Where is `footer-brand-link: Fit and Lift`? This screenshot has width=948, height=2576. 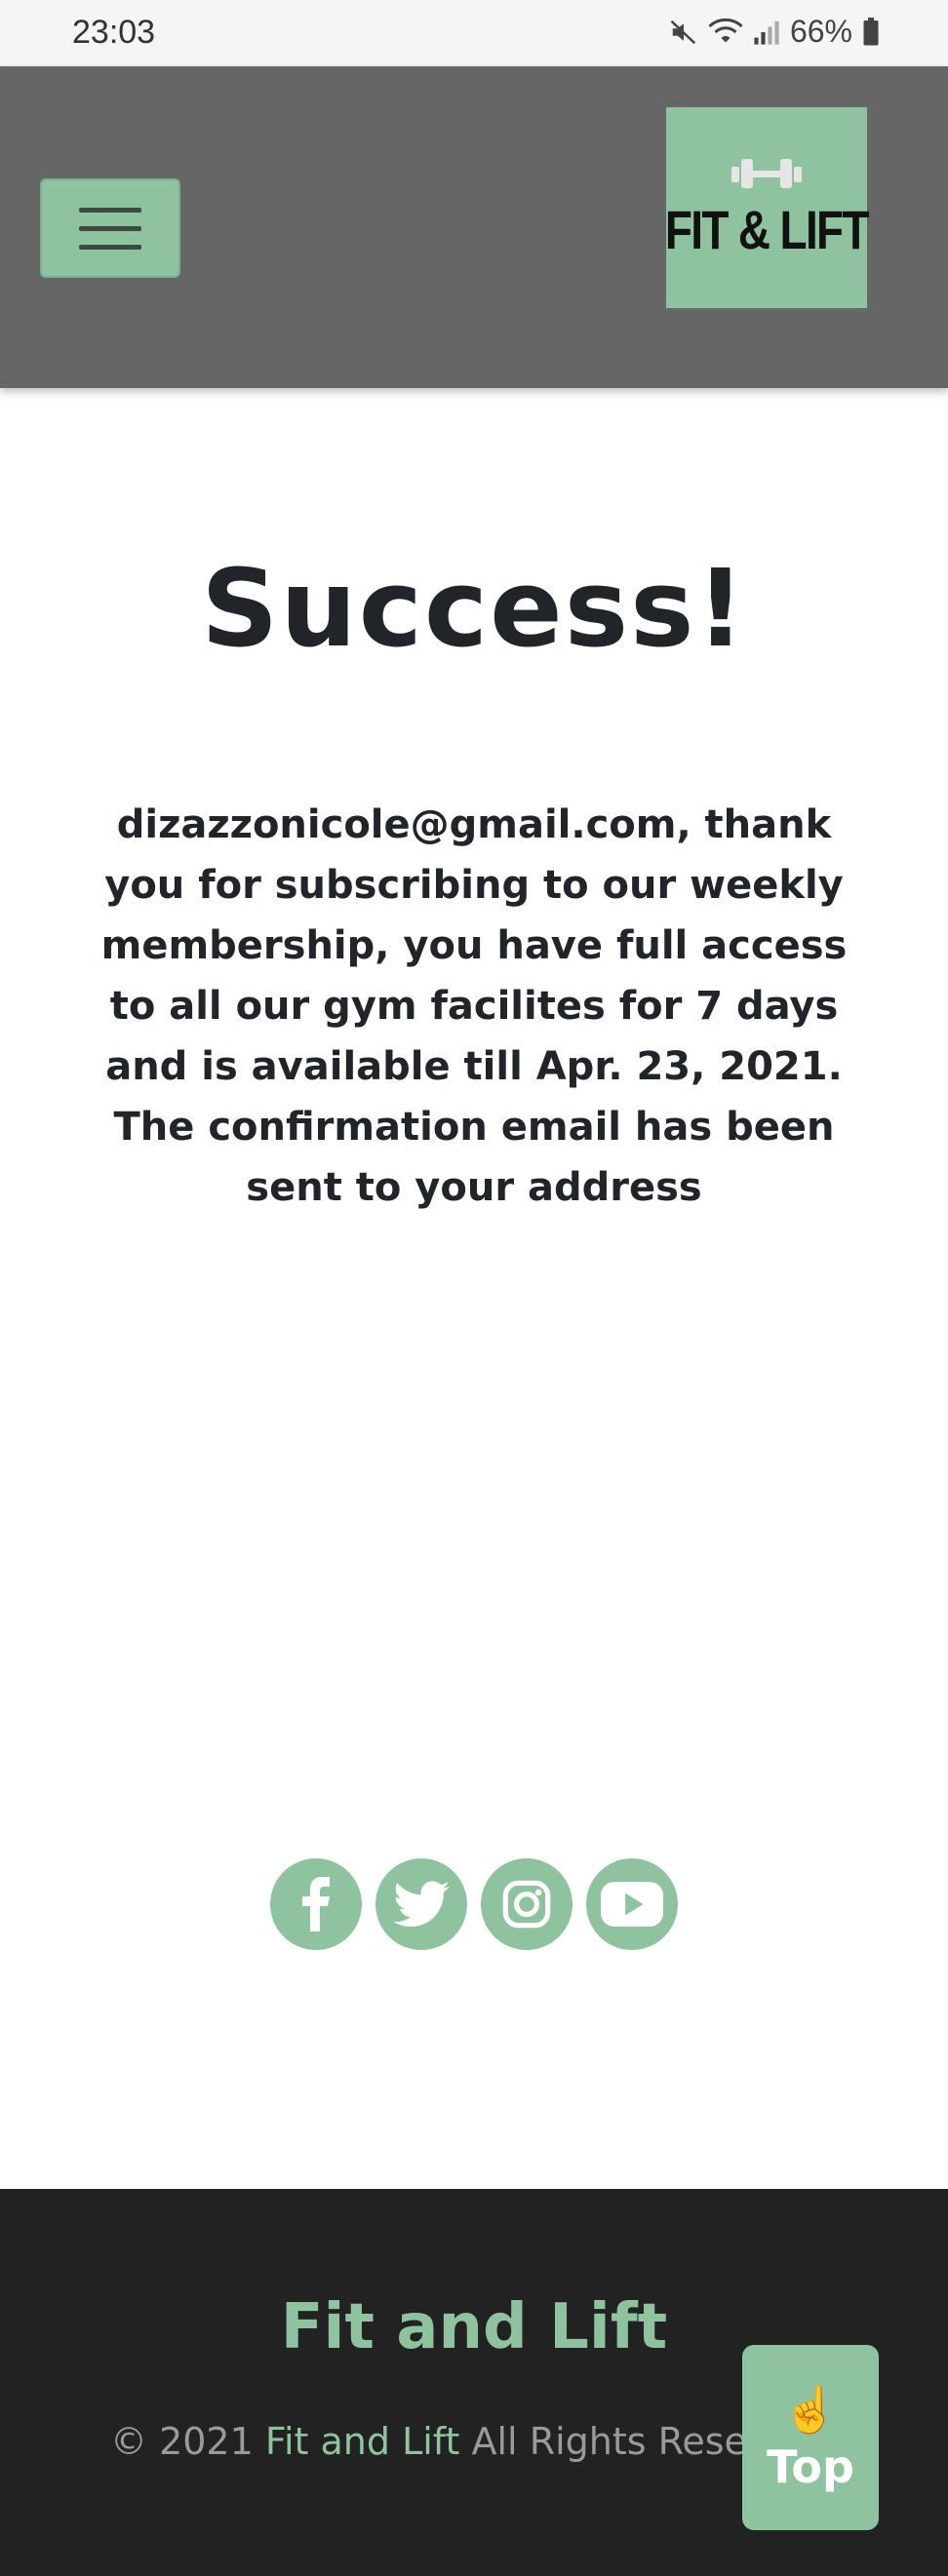
footer-brand-link: Fit and Lift is located at coordinates (362, 2441).